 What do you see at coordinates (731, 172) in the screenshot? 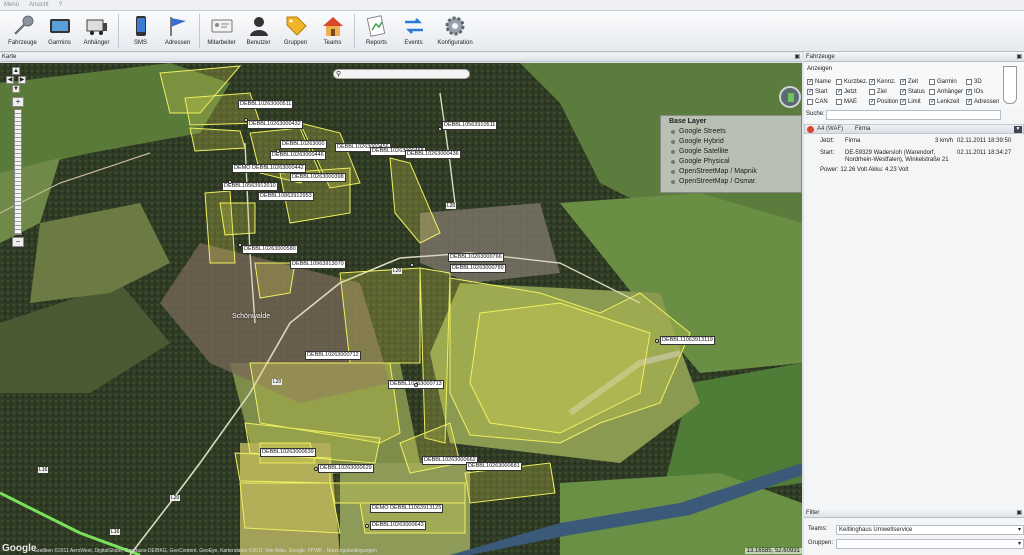
I see `layer-option: OpenStreetMap / Mapnik` at bounding box center [731, 172].